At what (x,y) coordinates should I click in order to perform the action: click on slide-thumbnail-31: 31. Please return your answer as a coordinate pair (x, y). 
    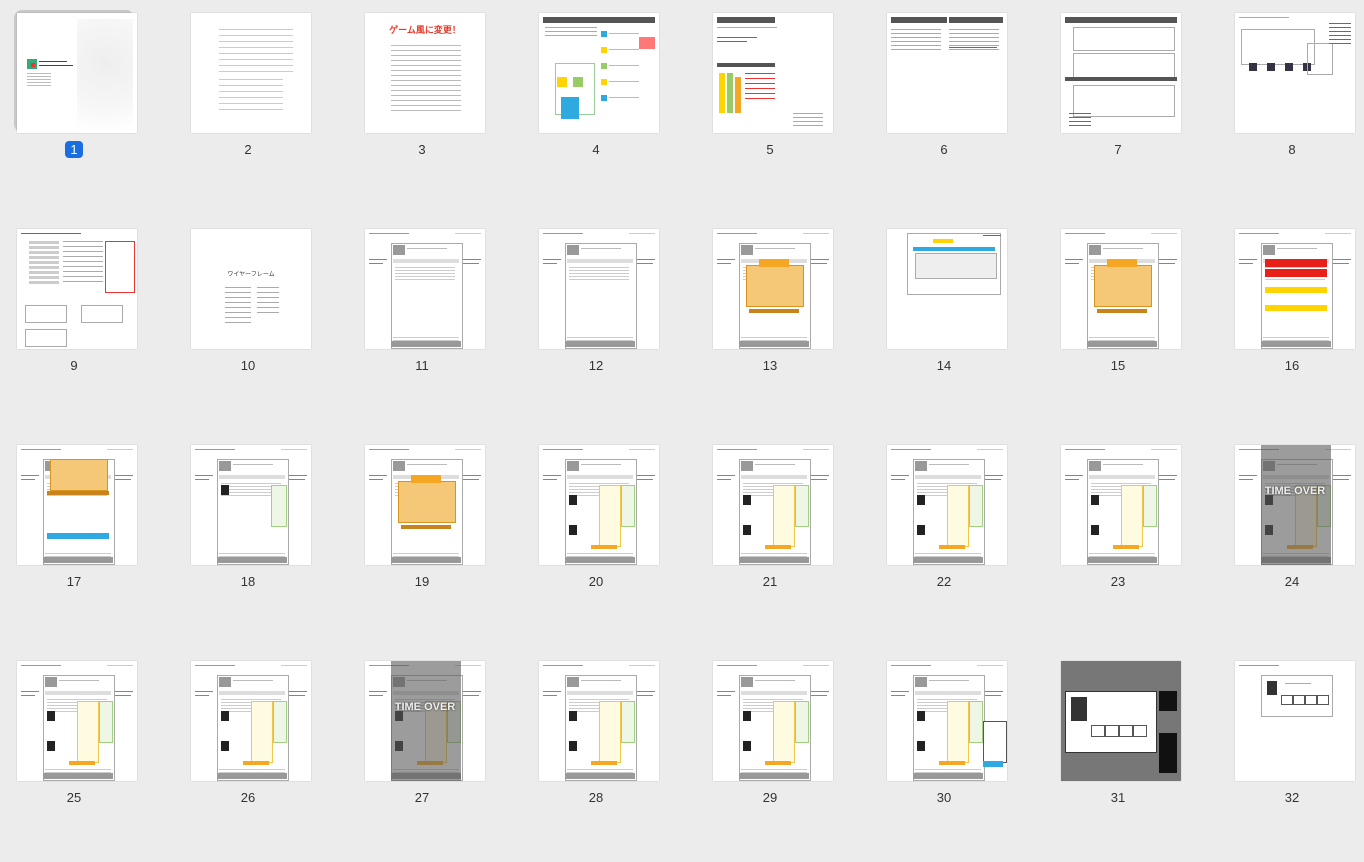
    Looking at the image, I should click on (1135, 757).